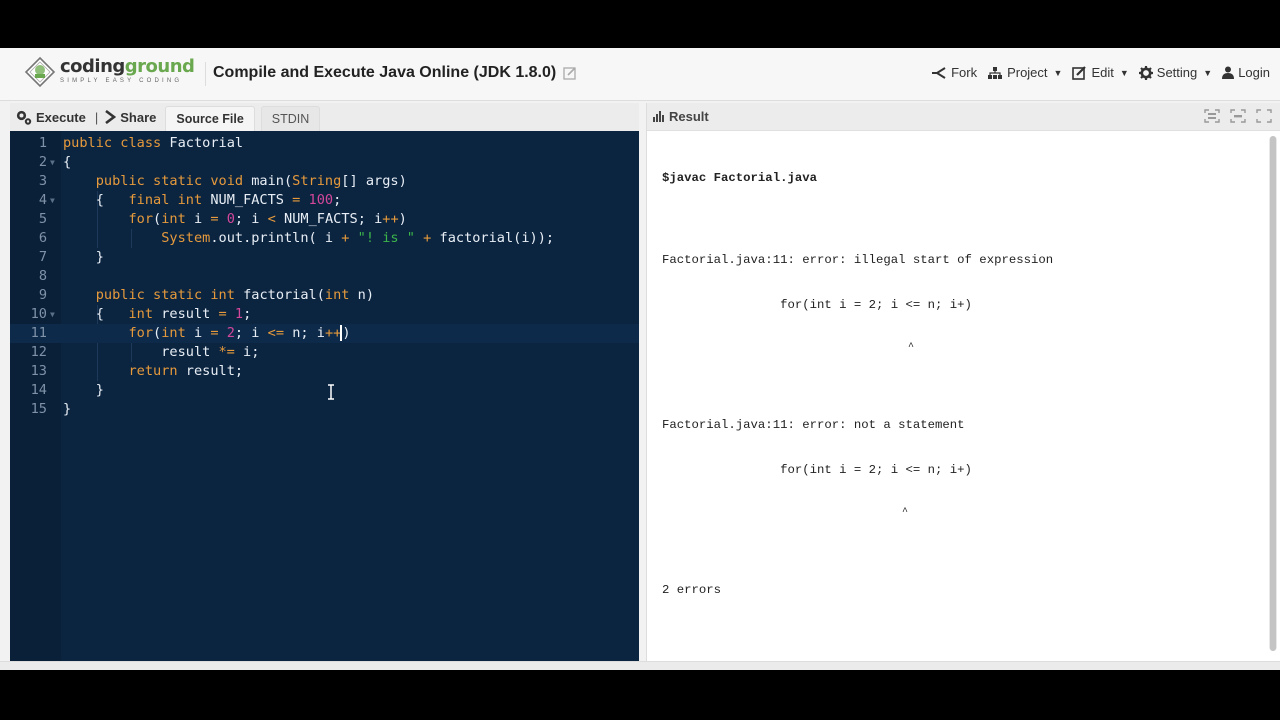 The image size is (1280, 720). Describe the element at coordinates (304, 333) in the screenshot. I see `token-text: n; i` at that location.